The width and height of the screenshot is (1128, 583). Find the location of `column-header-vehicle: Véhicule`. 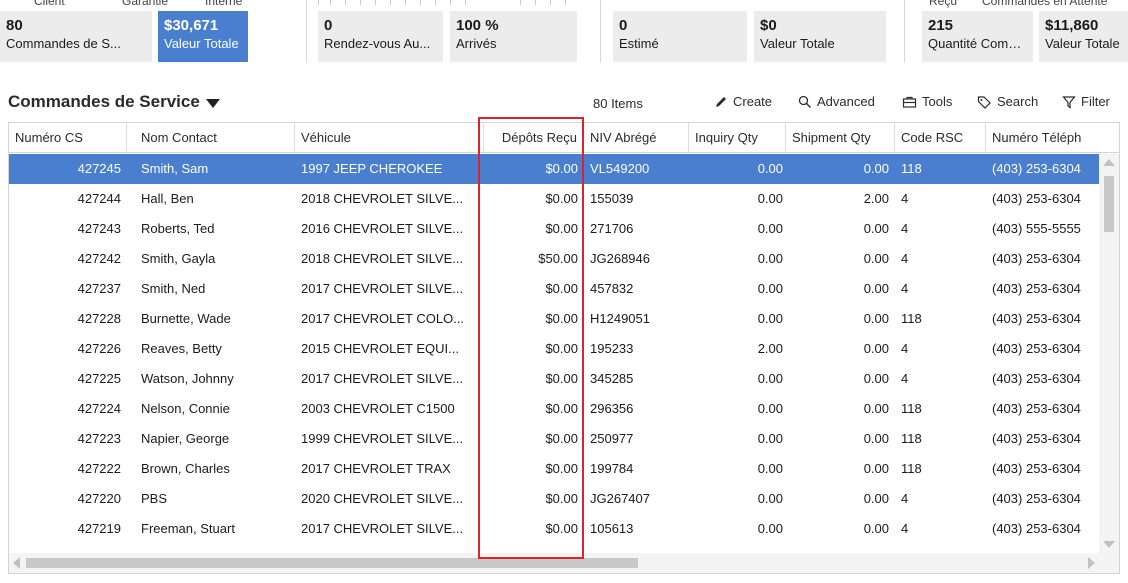

column-header-vehicle: Véhicule is located at coordinates (389, 138).